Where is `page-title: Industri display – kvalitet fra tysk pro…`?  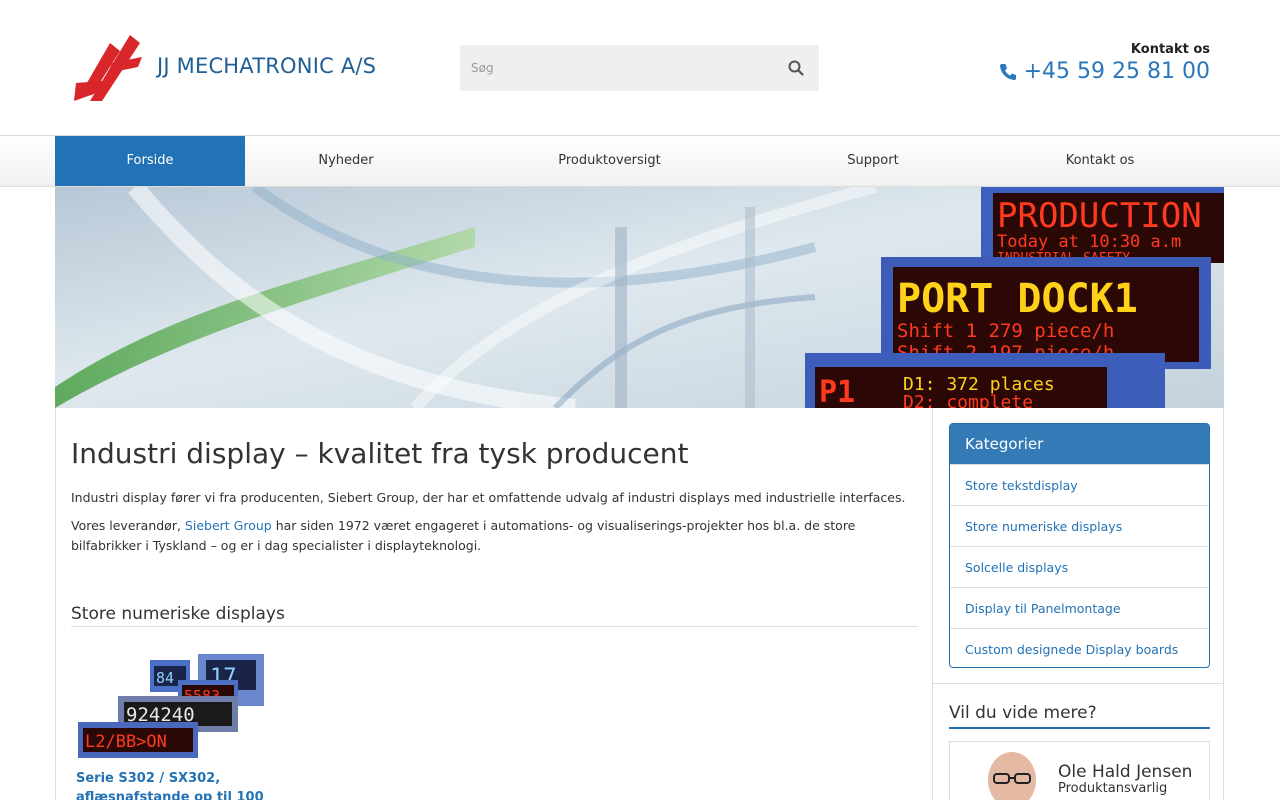 page-title: Industri display – kvalitet fra tysk pro… is located at coordinates (380, 453).